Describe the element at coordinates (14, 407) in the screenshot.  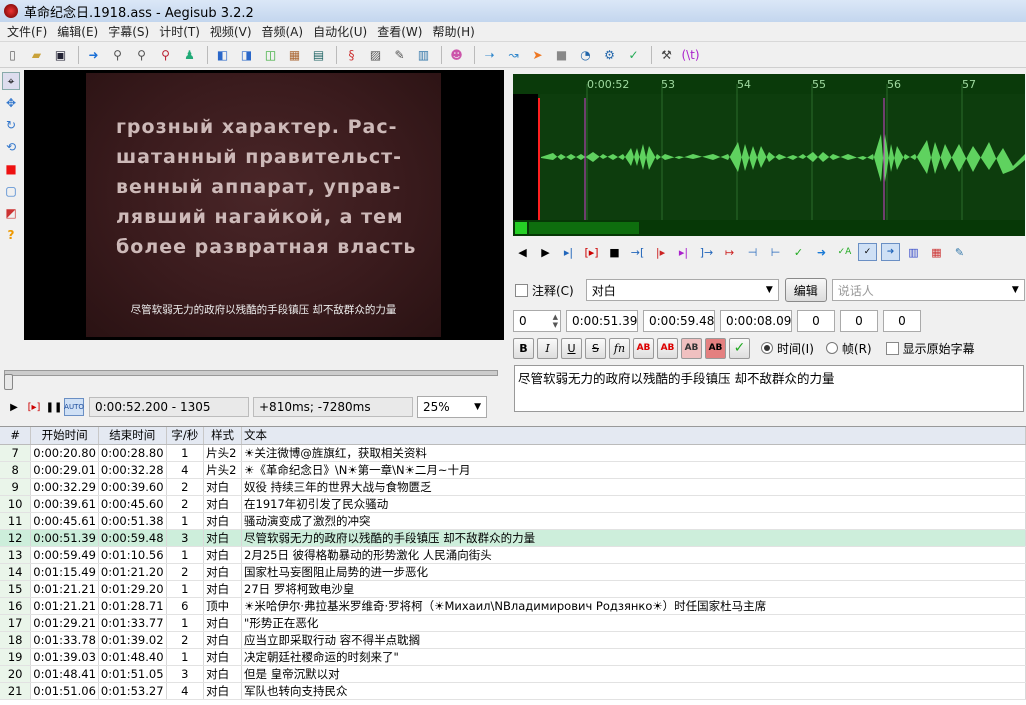
I see `play-icon: ▶` at that location.